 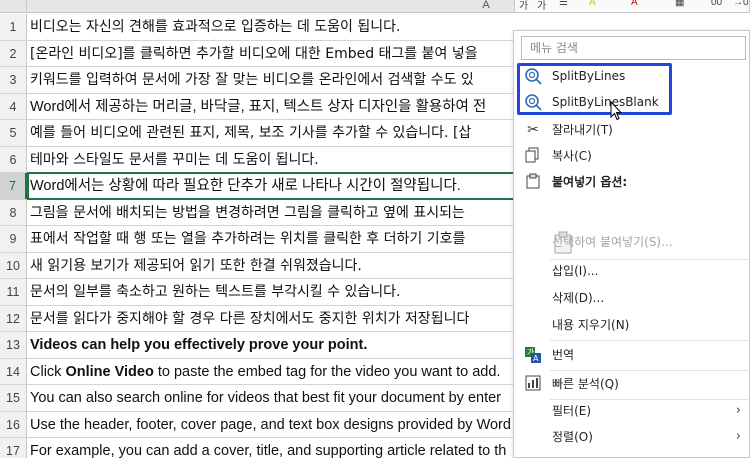 I want to click on font-size-decrease-button: 가, so click(x=541, y=6).